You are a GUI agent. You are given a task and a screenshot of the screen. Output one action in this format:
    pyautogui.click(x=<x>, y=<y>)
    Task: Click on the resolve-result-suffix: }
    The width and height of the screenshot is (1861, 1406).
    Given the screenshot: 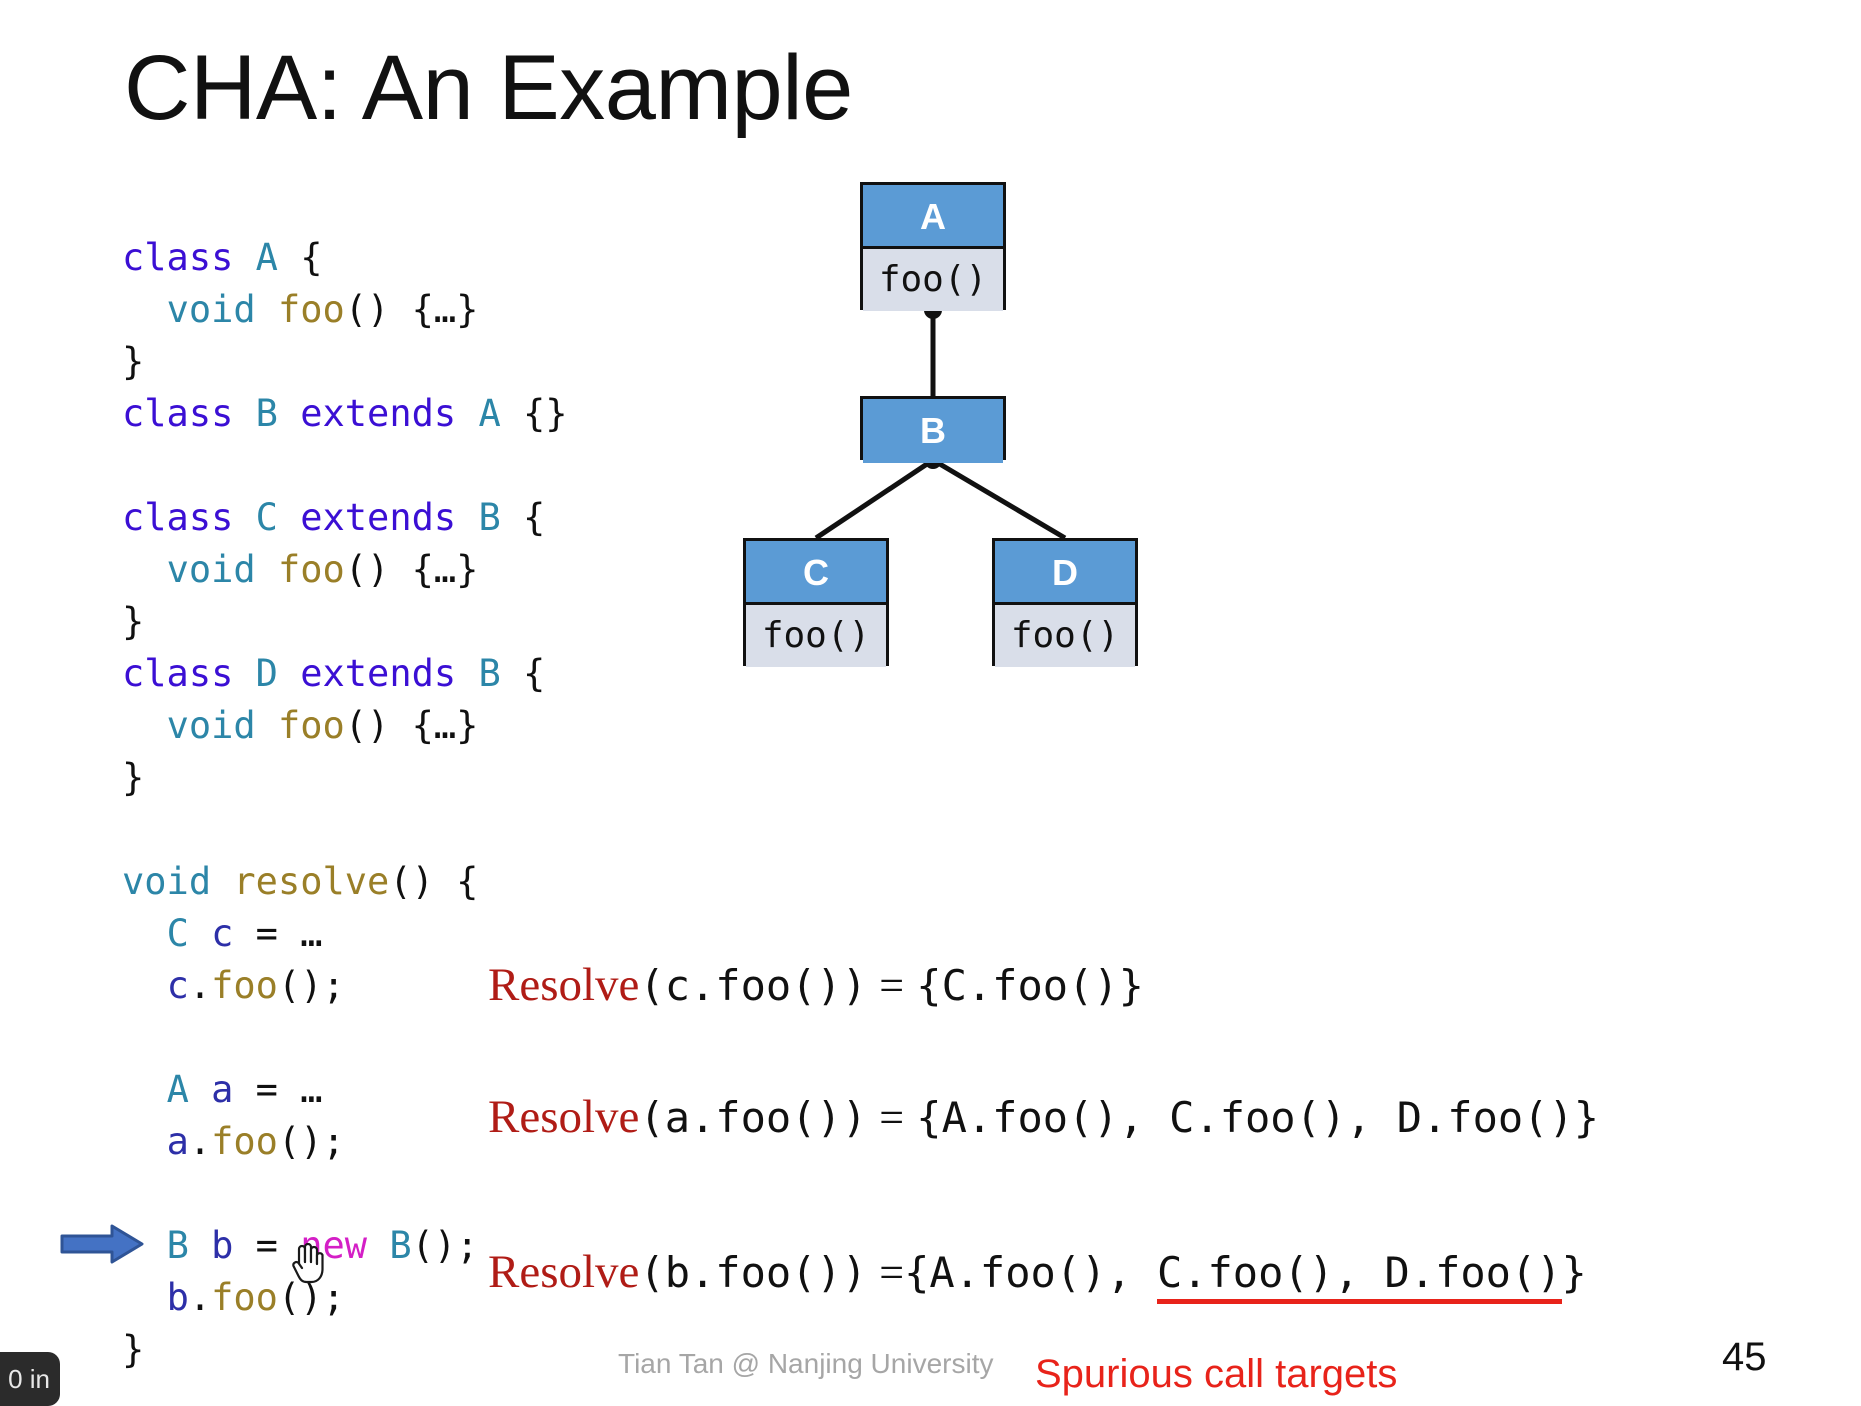 What is the action you would take?
    pyautogui.click(x=1574, y=1272)
    